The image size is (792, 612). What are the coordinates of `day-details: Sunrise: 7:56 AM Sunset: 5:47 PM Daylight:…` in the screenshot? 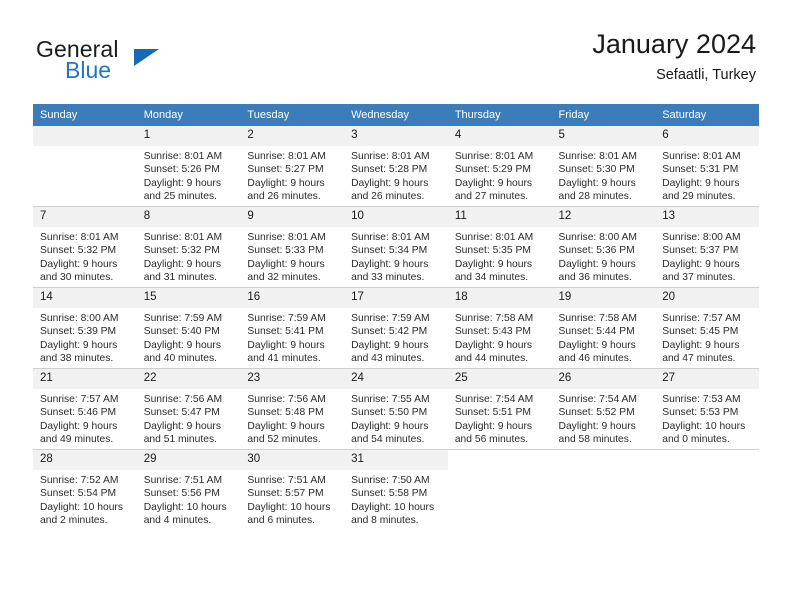 It's located at (189, 418).